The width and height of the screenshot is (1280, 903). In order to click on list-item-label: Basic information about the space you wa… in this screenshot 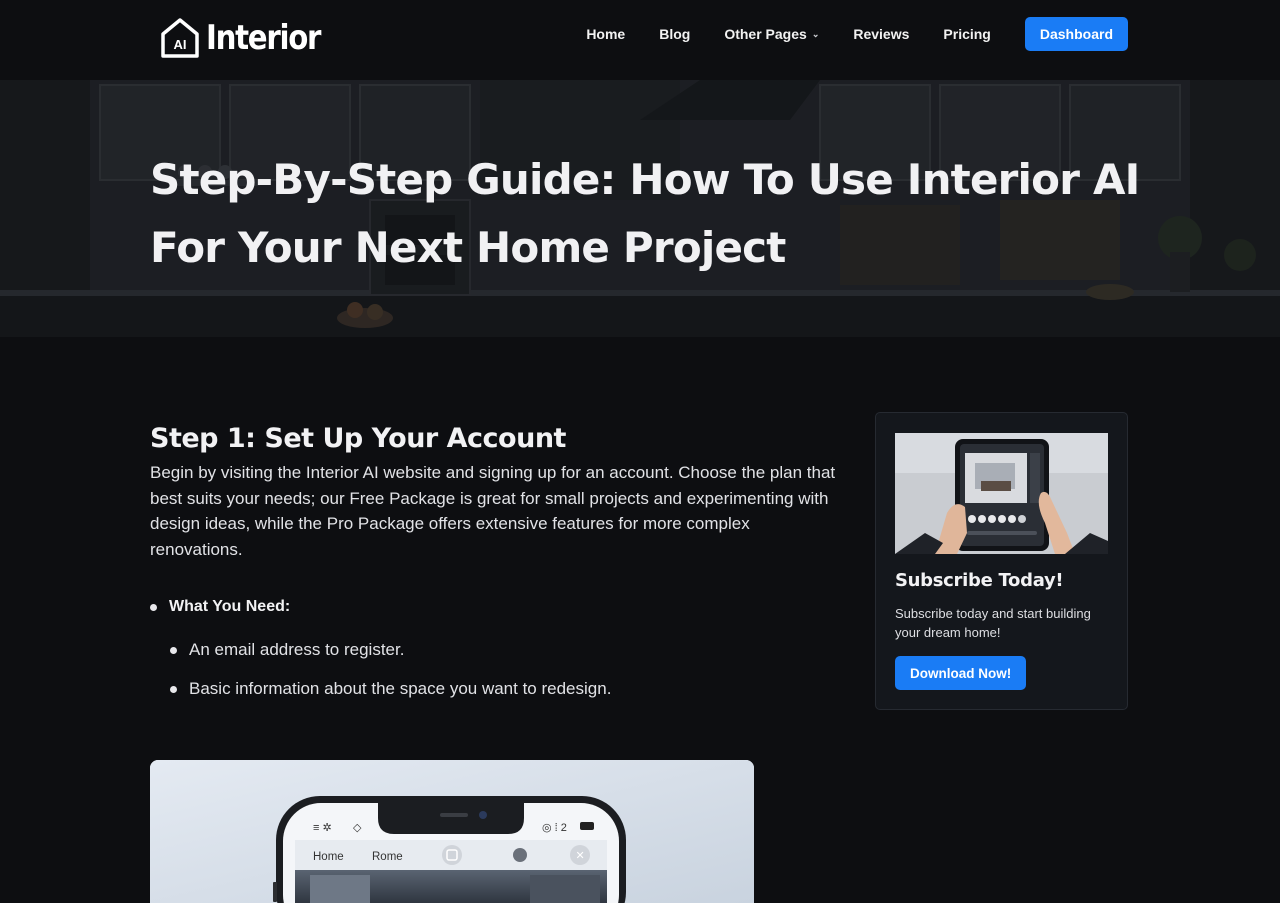, I will do `click(400, 688)`.